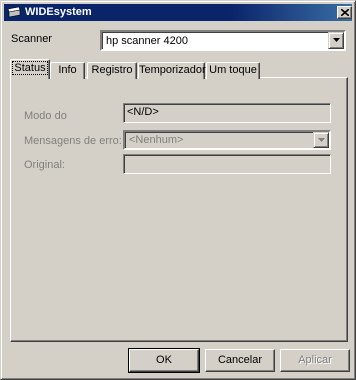  I want to click on tab-status: Status, so click(30, 69).